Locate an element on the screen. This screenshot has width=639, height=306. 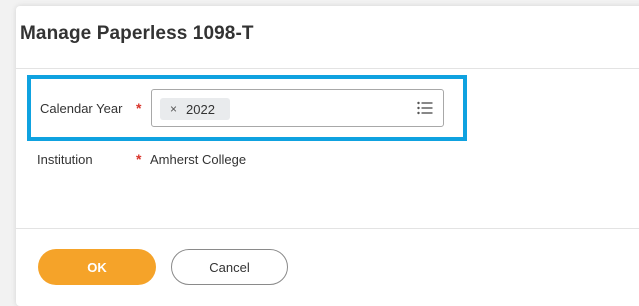
institution-label: Institution is located at coordinates (65, 159).